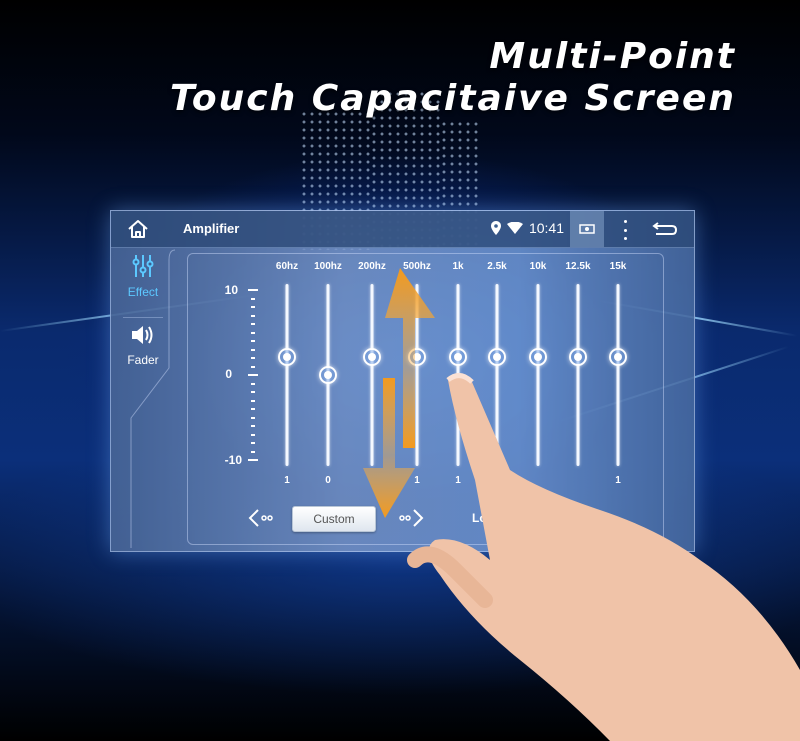  What do you see at coordinates (458, 266) in the screenshot?
I see `band-label: 1k` at bounding box center [458, 266].